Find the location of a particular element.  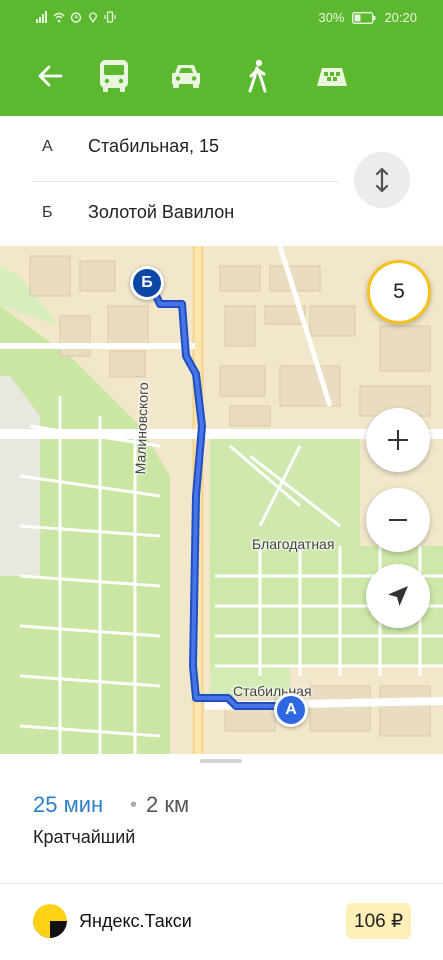

plus-icon is located at coordinates (398, 440).